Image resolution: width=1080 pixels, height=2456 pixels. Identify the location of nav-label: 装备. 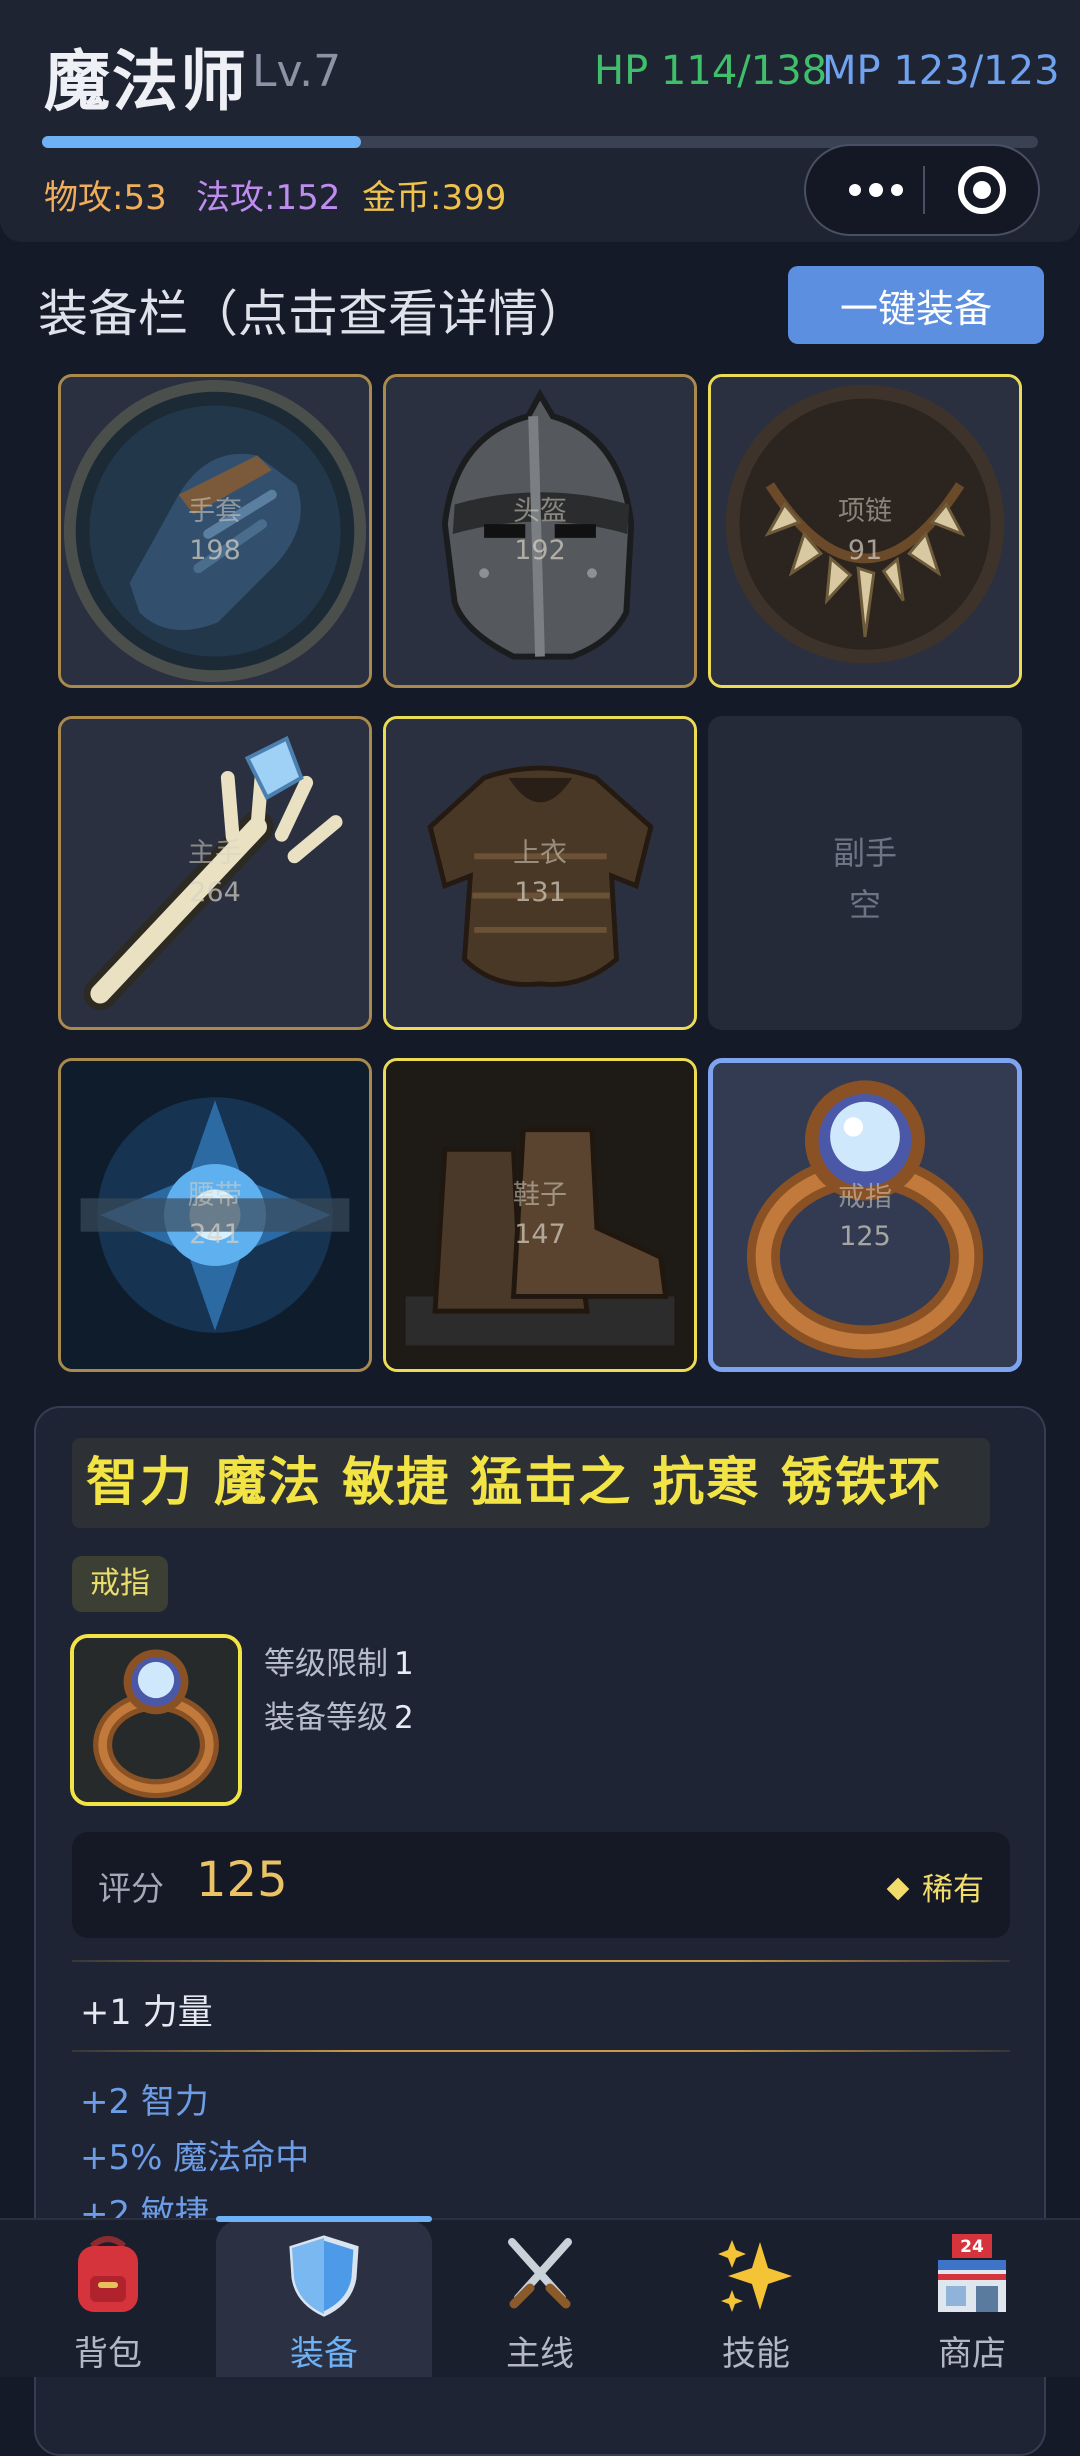
(324, 2354).